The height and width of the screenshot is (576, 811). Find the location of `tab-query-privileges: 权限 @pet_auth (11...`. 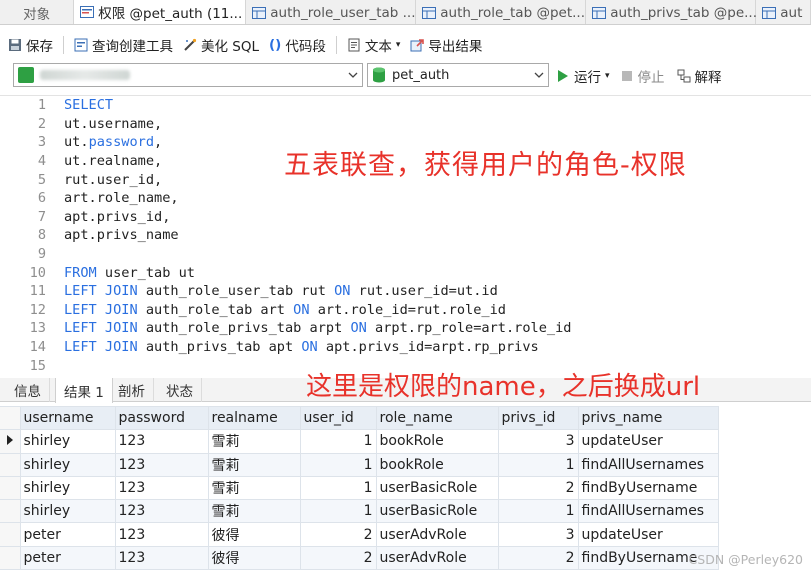

tab-query-privileges: 权限 @pet_auth (11... is located at coordinates (160, 12).